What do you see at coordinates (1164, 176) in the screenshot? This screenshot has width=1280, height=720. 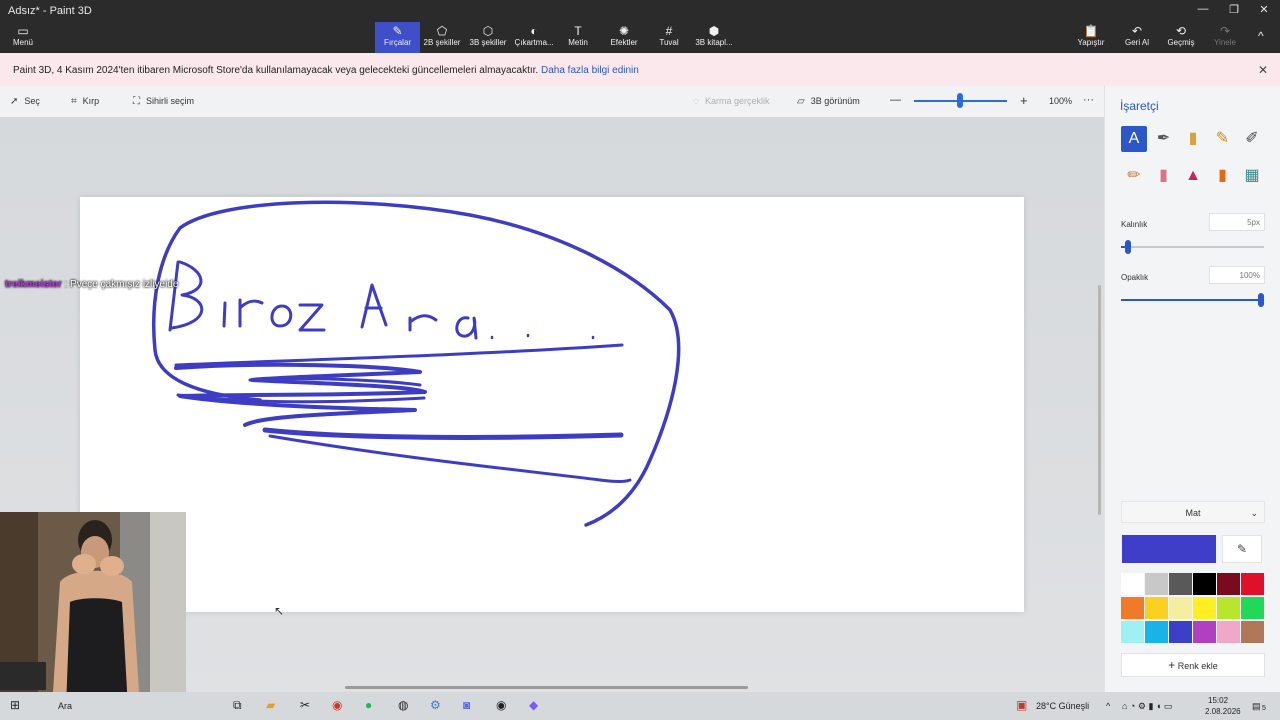 I see `eraser-icon: ▮` at bounding box center [1164, 176].